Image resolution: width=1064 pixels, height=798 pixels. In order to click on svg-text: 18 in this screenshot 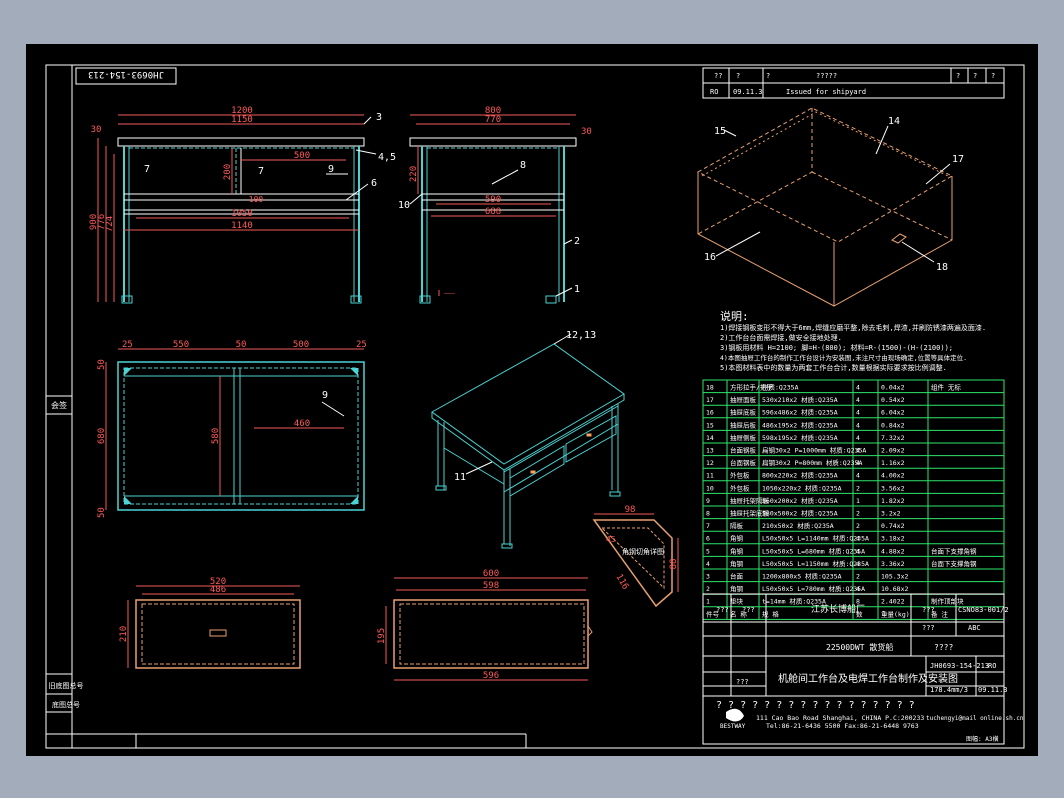, I will do `click(942, 267)`.